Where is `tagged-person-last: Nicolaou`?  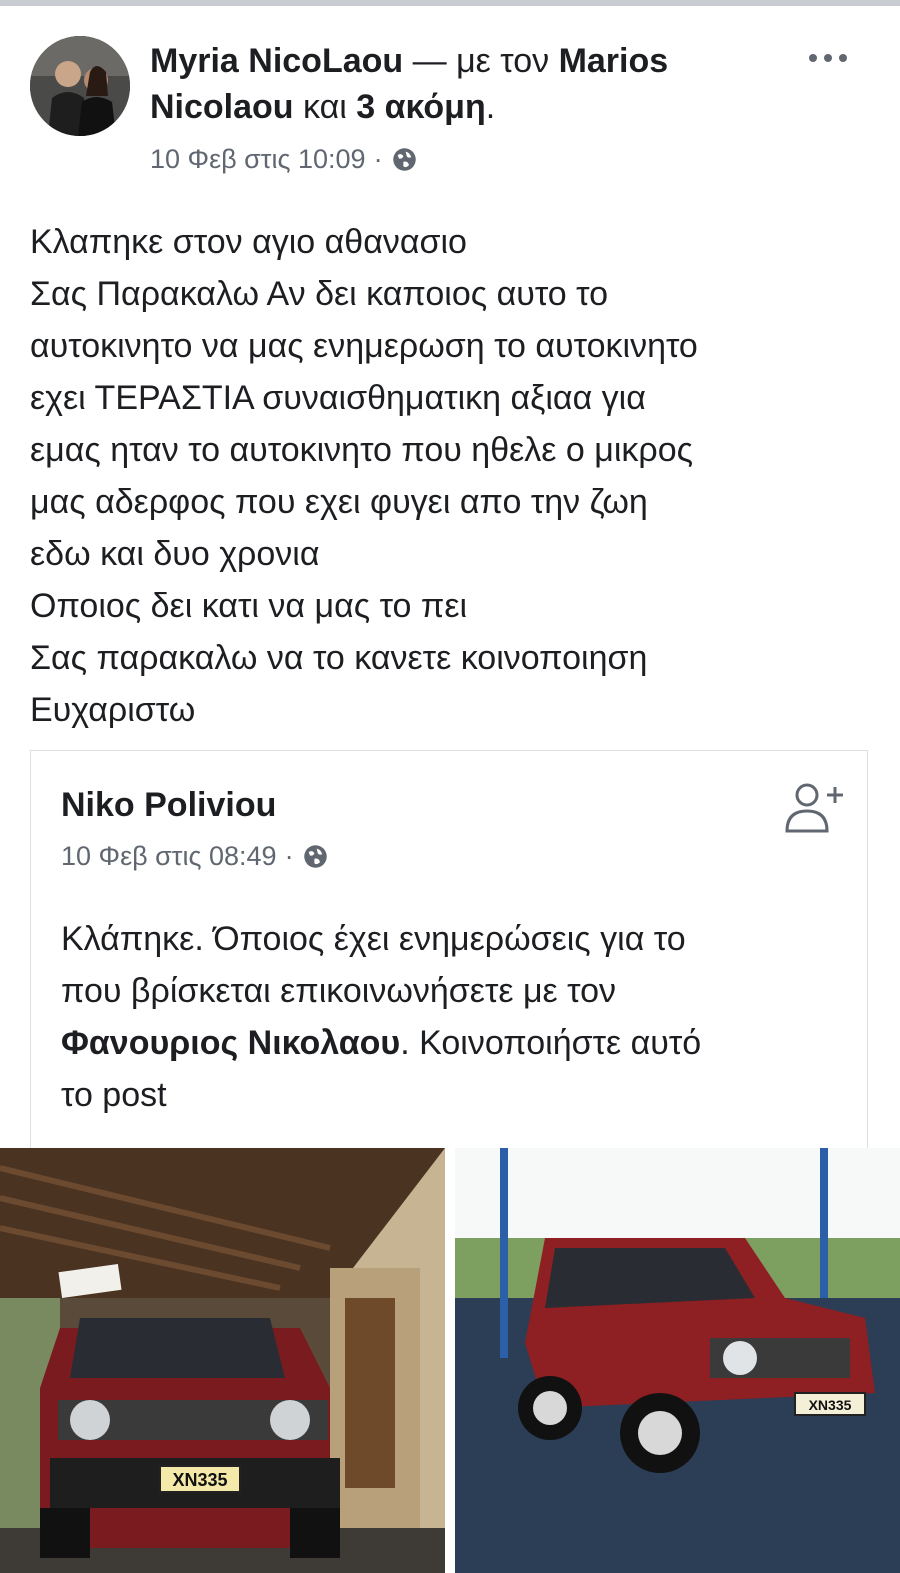
tagged-person-last: Nicolaou is located at coordinates (222, 107).